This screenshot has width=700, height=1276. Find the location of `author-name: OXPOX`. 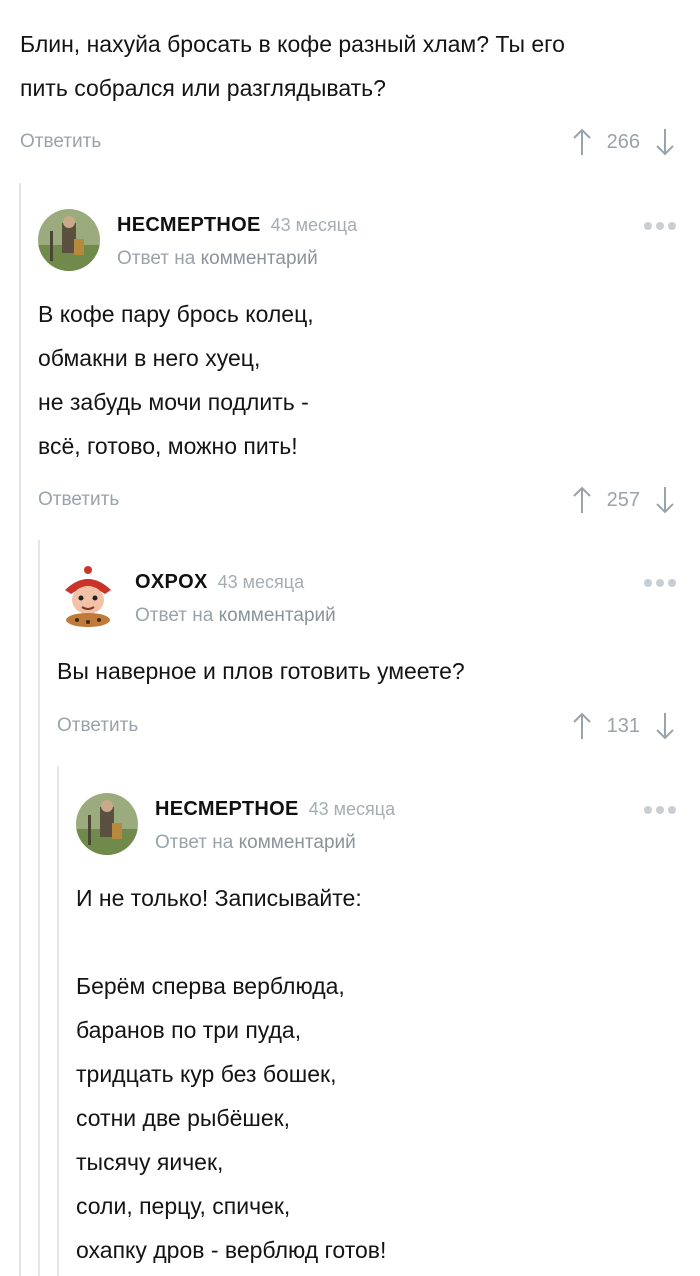

author-name: OXPOX is located at coordinates (171, 582).